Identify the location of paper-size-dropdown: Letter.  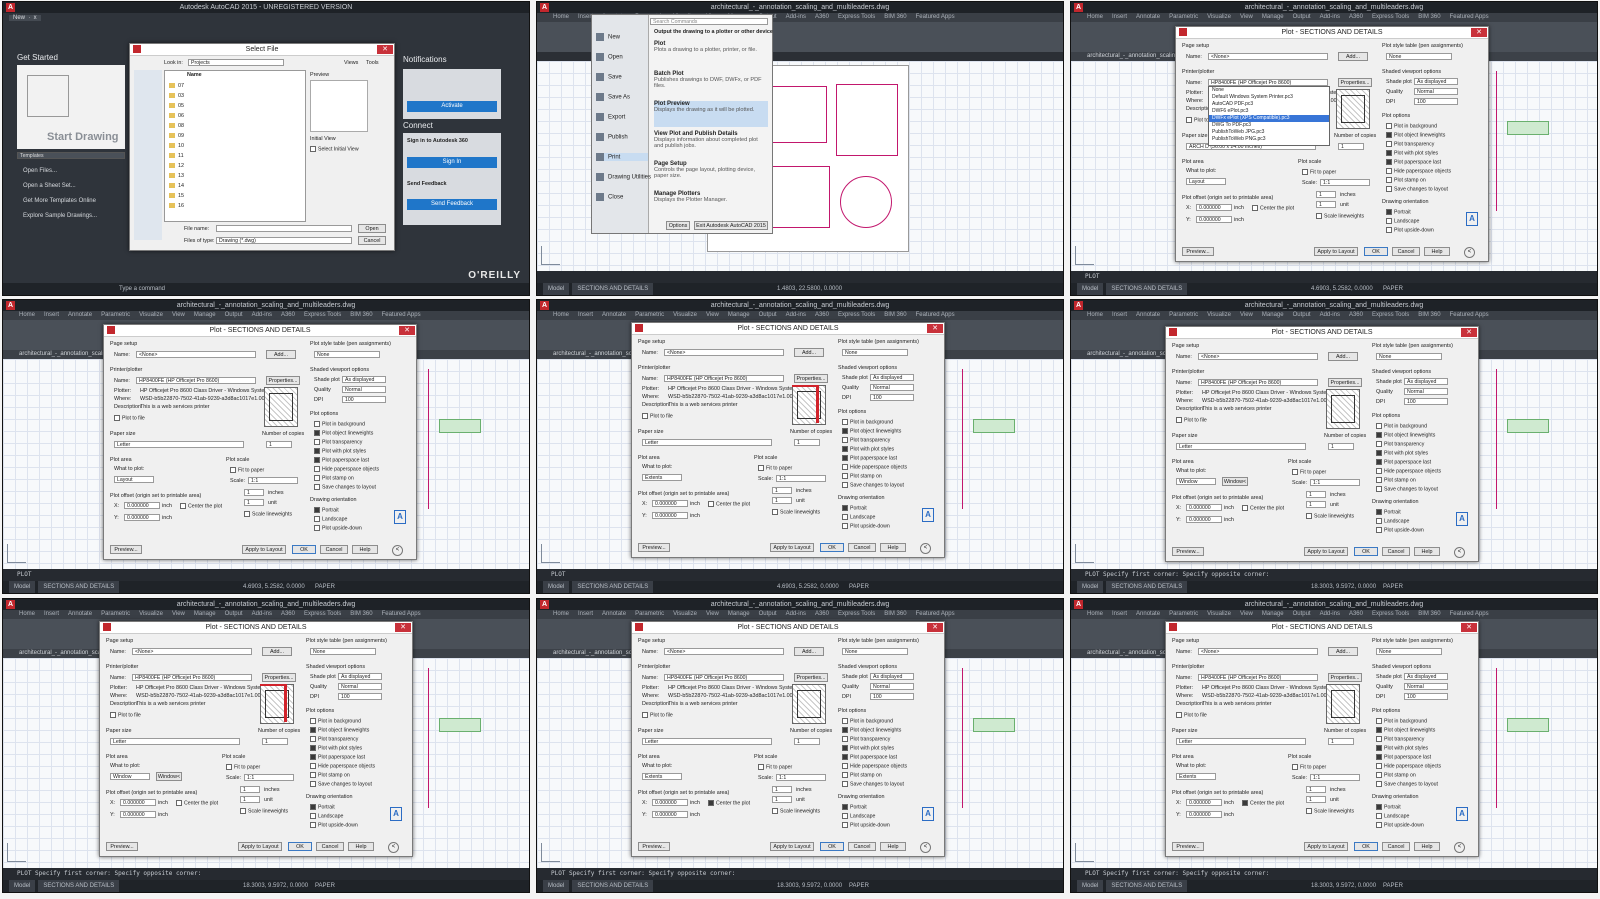
(707, 741).